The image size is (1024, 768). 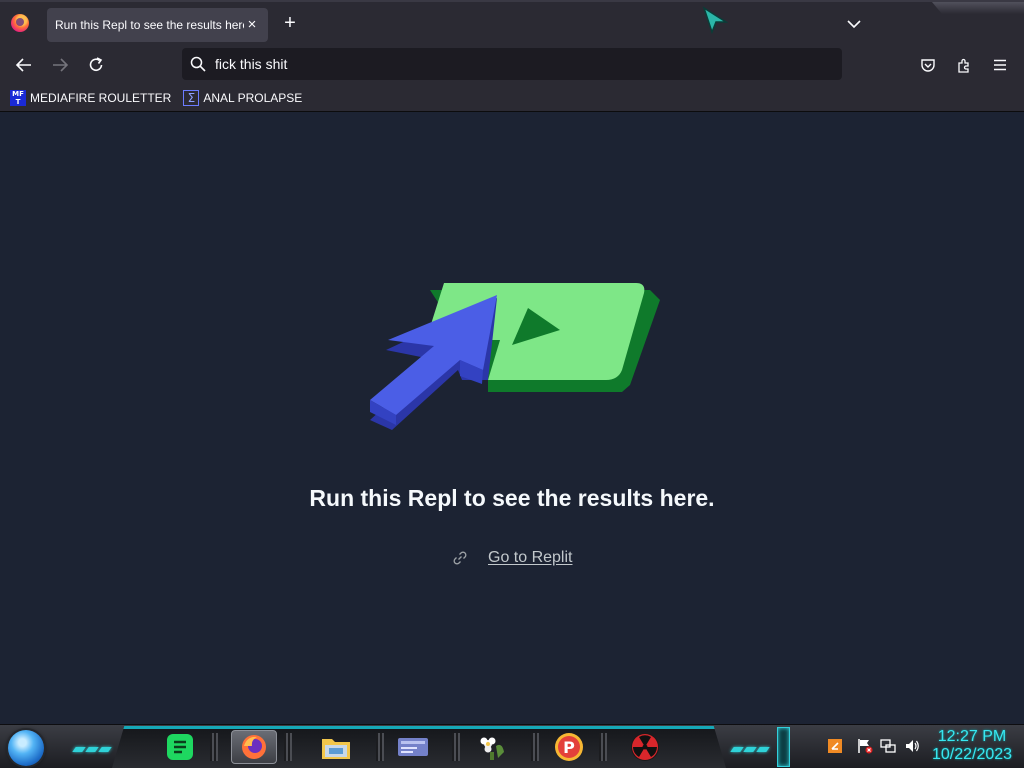 I want to click on pocket-icon, so click(x=928, y=65).